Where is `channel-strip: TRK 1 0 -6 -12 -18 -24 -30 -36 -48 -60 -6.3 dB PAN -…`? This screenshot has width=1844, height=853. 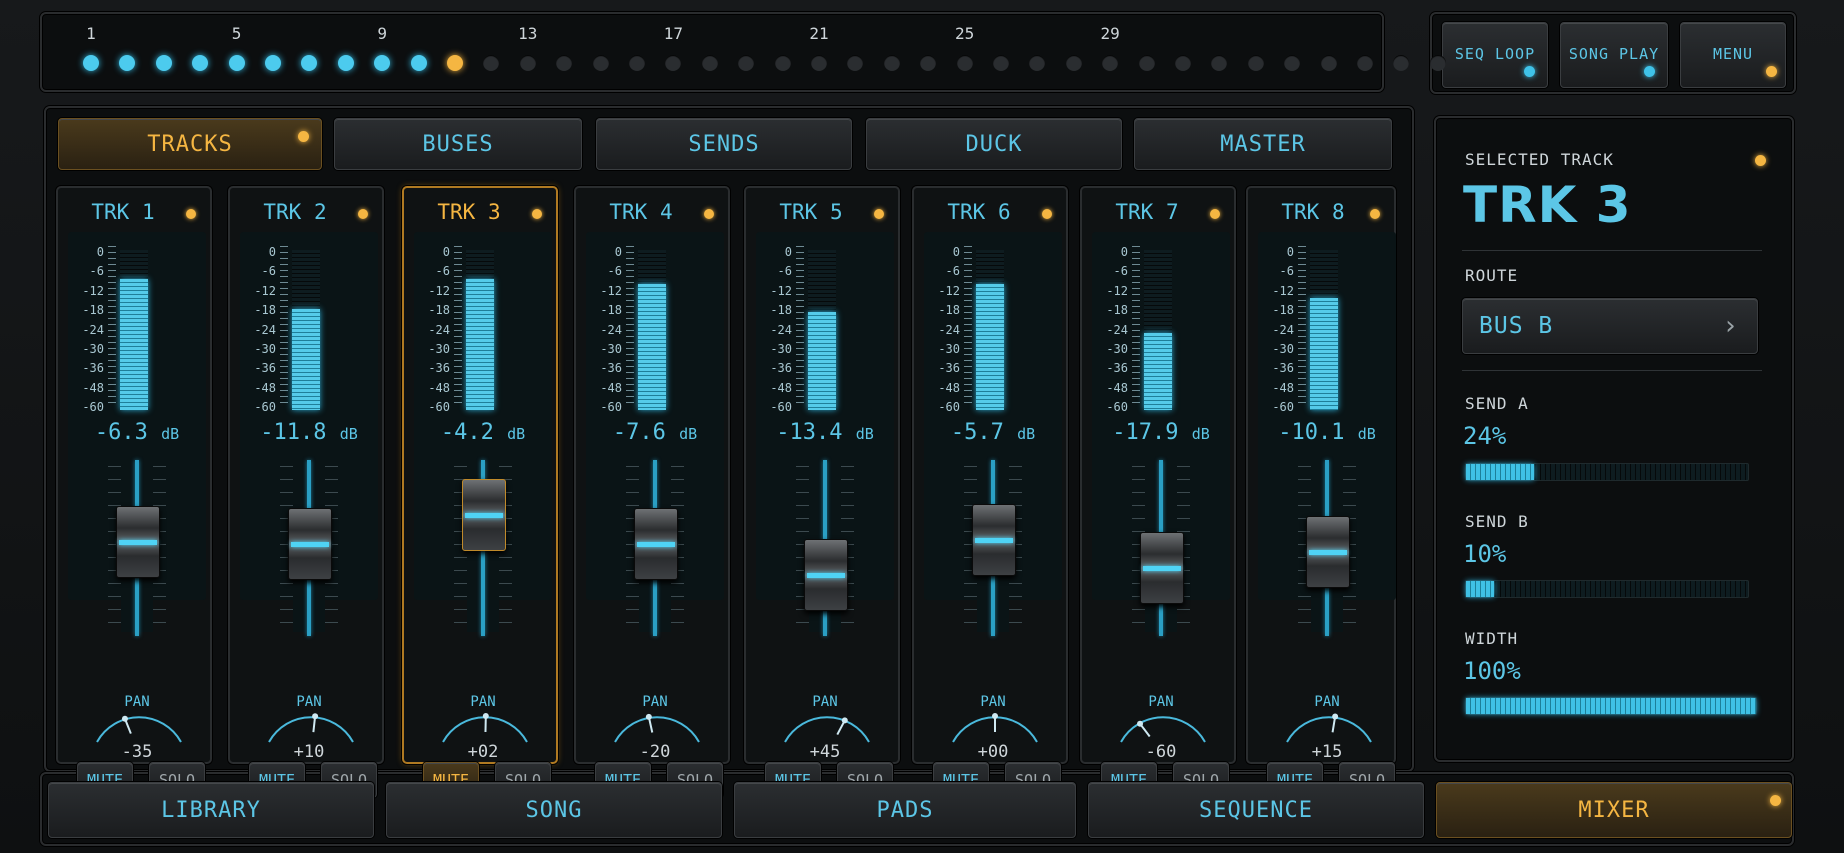 channel-strip: TRK 1 0 -6 -12 -18 -24 -30 -36 -48 -60 -6.3 dB PAN -… is located at coordinates (134, 492).